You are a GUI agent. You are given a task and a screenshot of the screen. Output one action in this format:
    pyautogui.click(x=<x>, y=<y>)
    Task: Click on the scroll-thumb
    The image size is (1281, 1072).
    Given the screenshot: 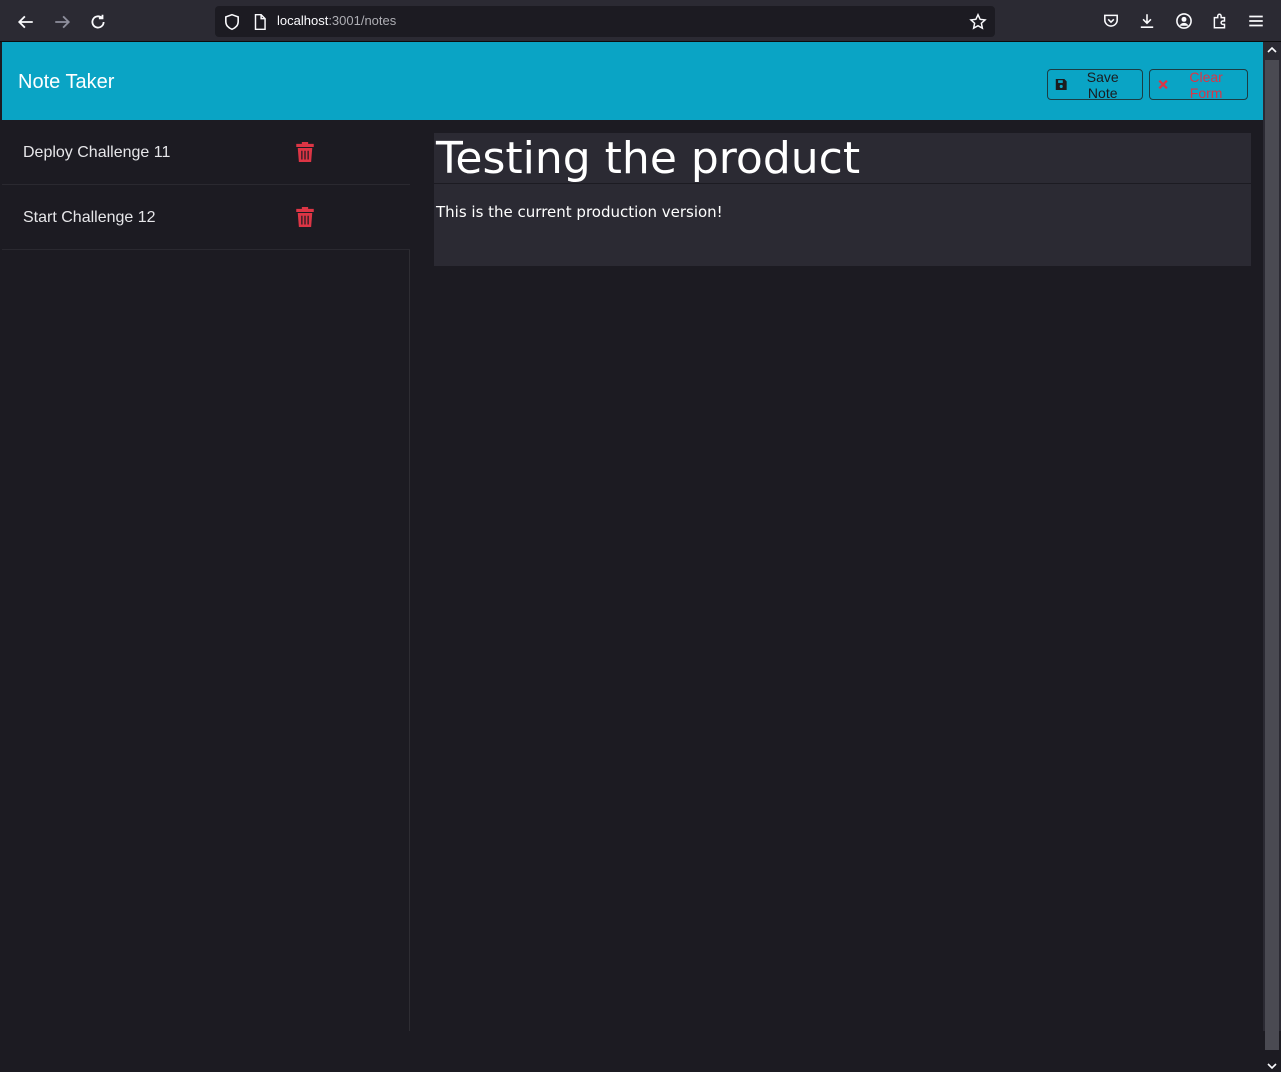 What is the action you would take?
    pyautogui.click(x=1272, y=555)
    